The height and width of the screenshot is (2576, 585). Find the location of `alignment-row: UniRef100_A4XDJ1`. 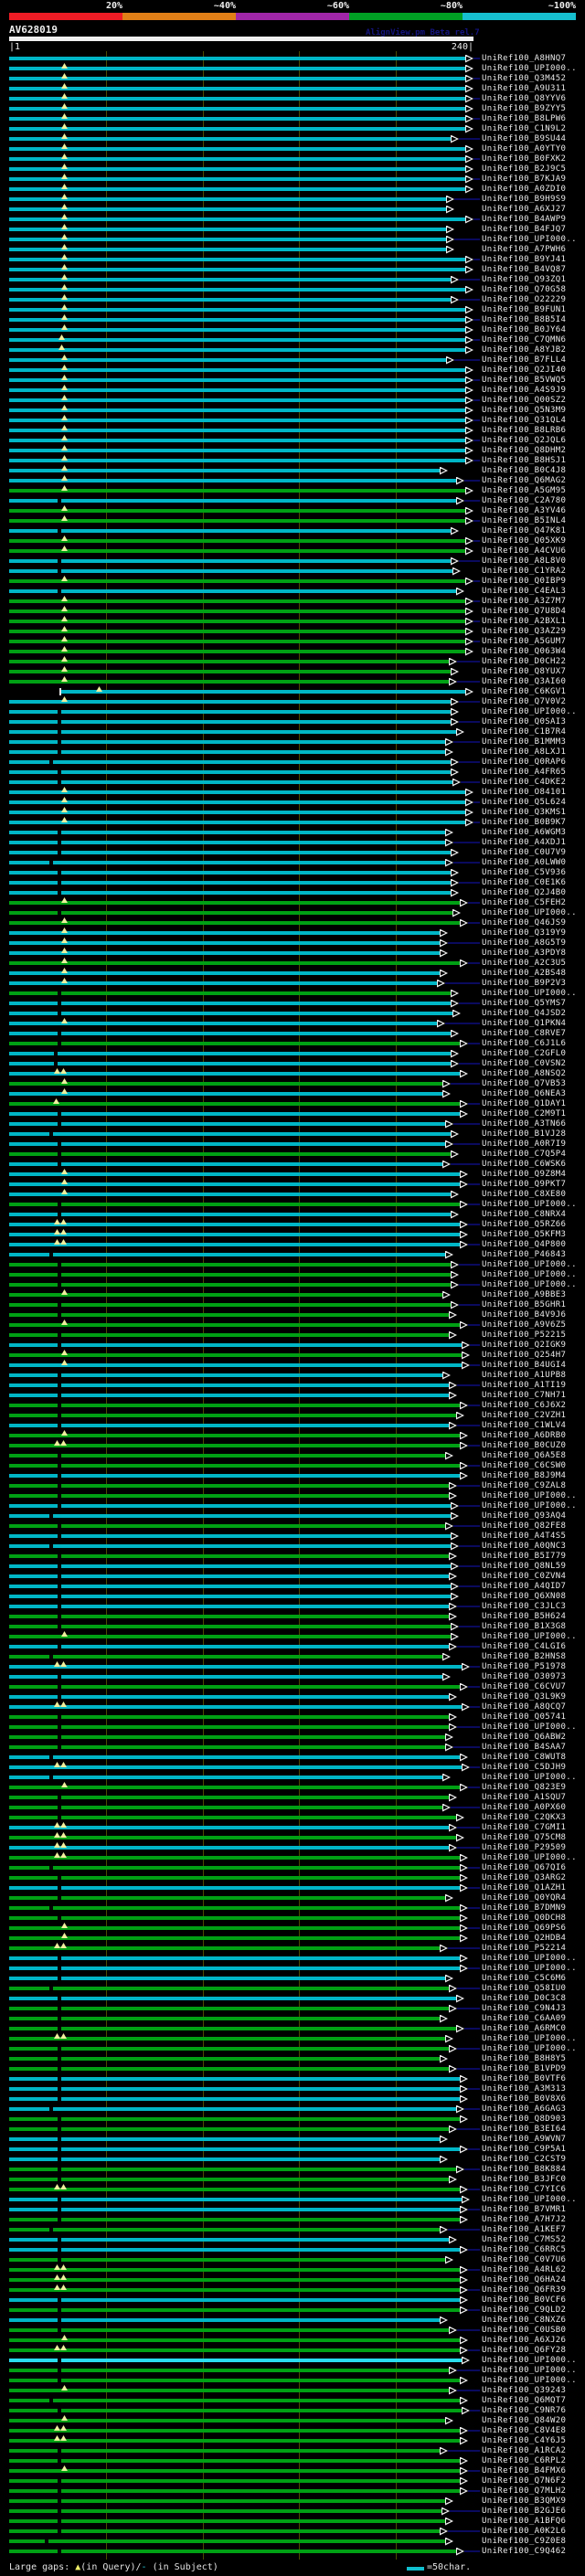

alignment-row: UniRef100_A4XDJ1 is located at coordinates (293, 843).